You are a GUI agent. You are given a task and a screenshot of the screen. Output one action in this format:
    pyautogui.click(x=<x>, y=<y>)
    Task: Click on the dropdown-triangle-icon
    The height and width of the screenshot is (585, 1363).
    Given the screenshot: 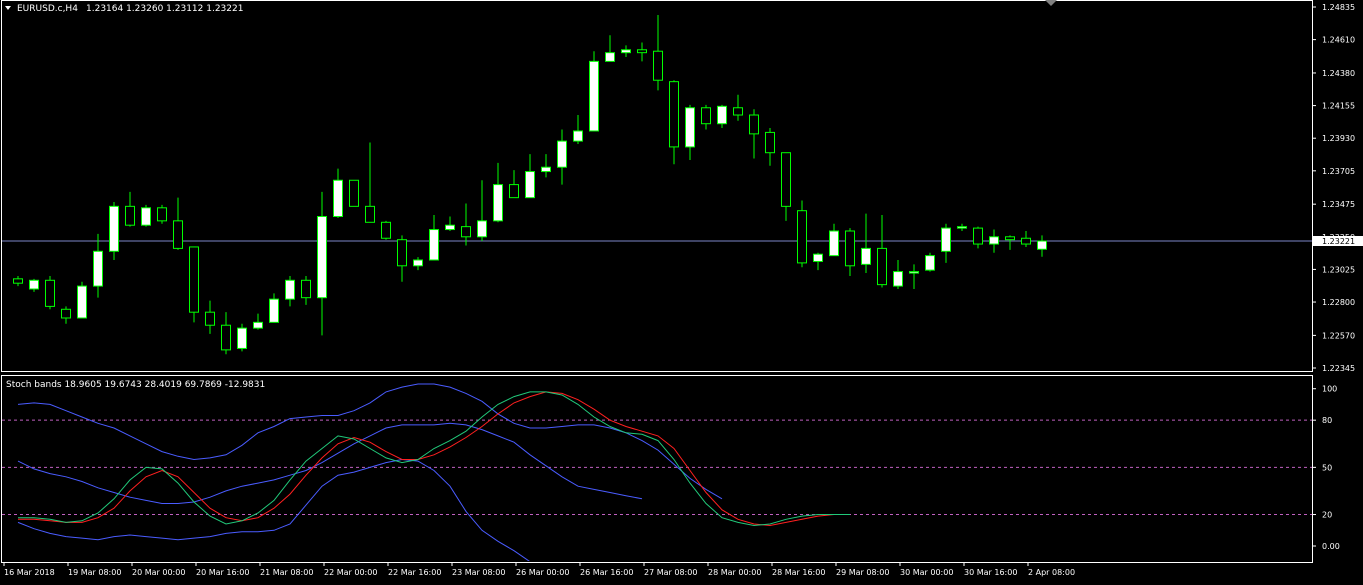 What is the action you would take?
    pyautogui.click(x=8, y=8)
    